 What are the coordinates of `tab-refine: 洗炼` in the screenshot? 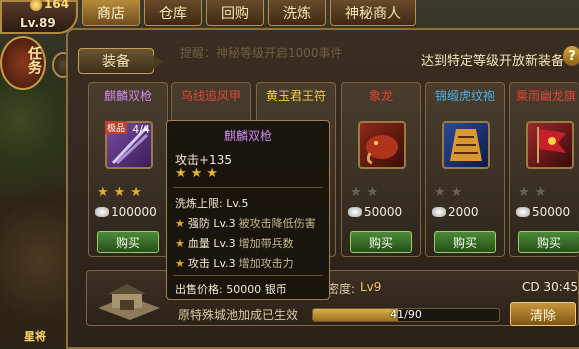 It's located at (297, 13).